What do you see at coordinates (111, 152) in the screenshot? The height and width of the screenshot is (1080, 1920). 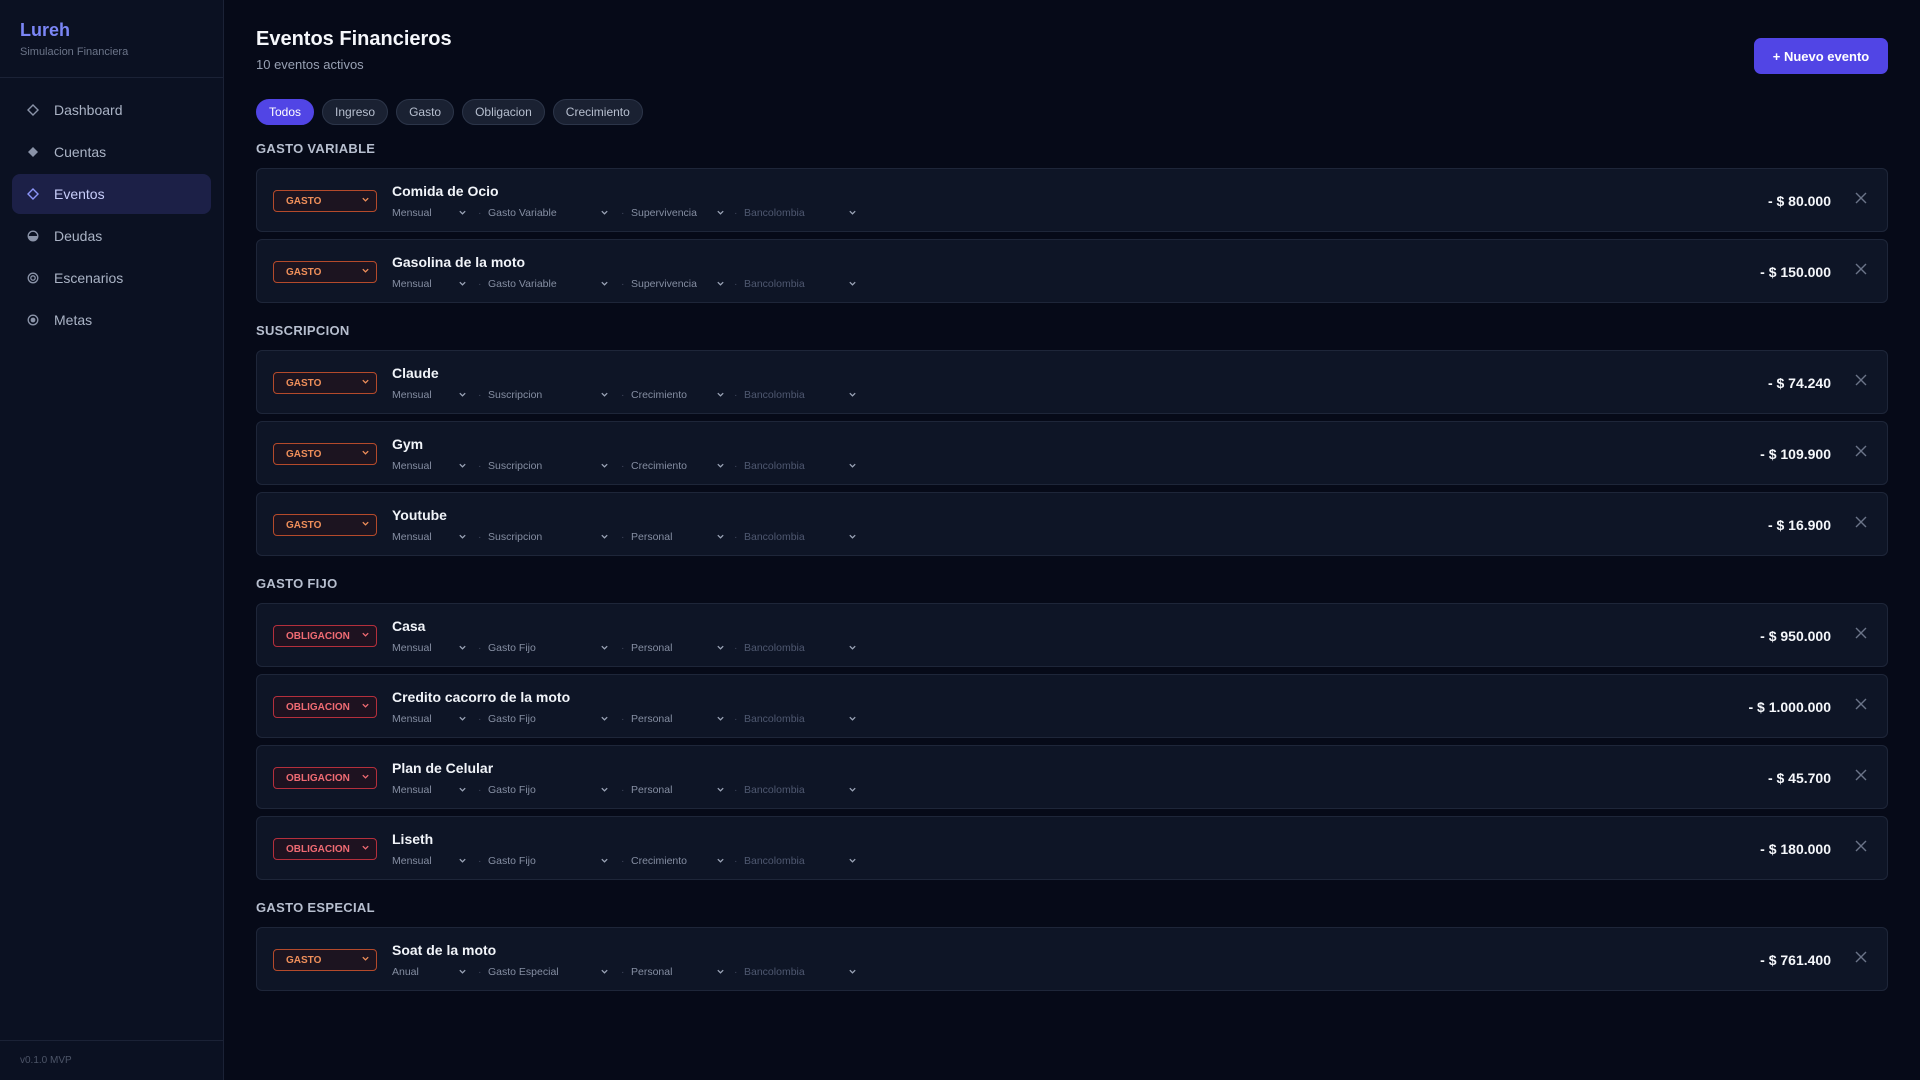 I see `sidebar-item-cuentas: Cuentas` at bounding box center [111, 152].